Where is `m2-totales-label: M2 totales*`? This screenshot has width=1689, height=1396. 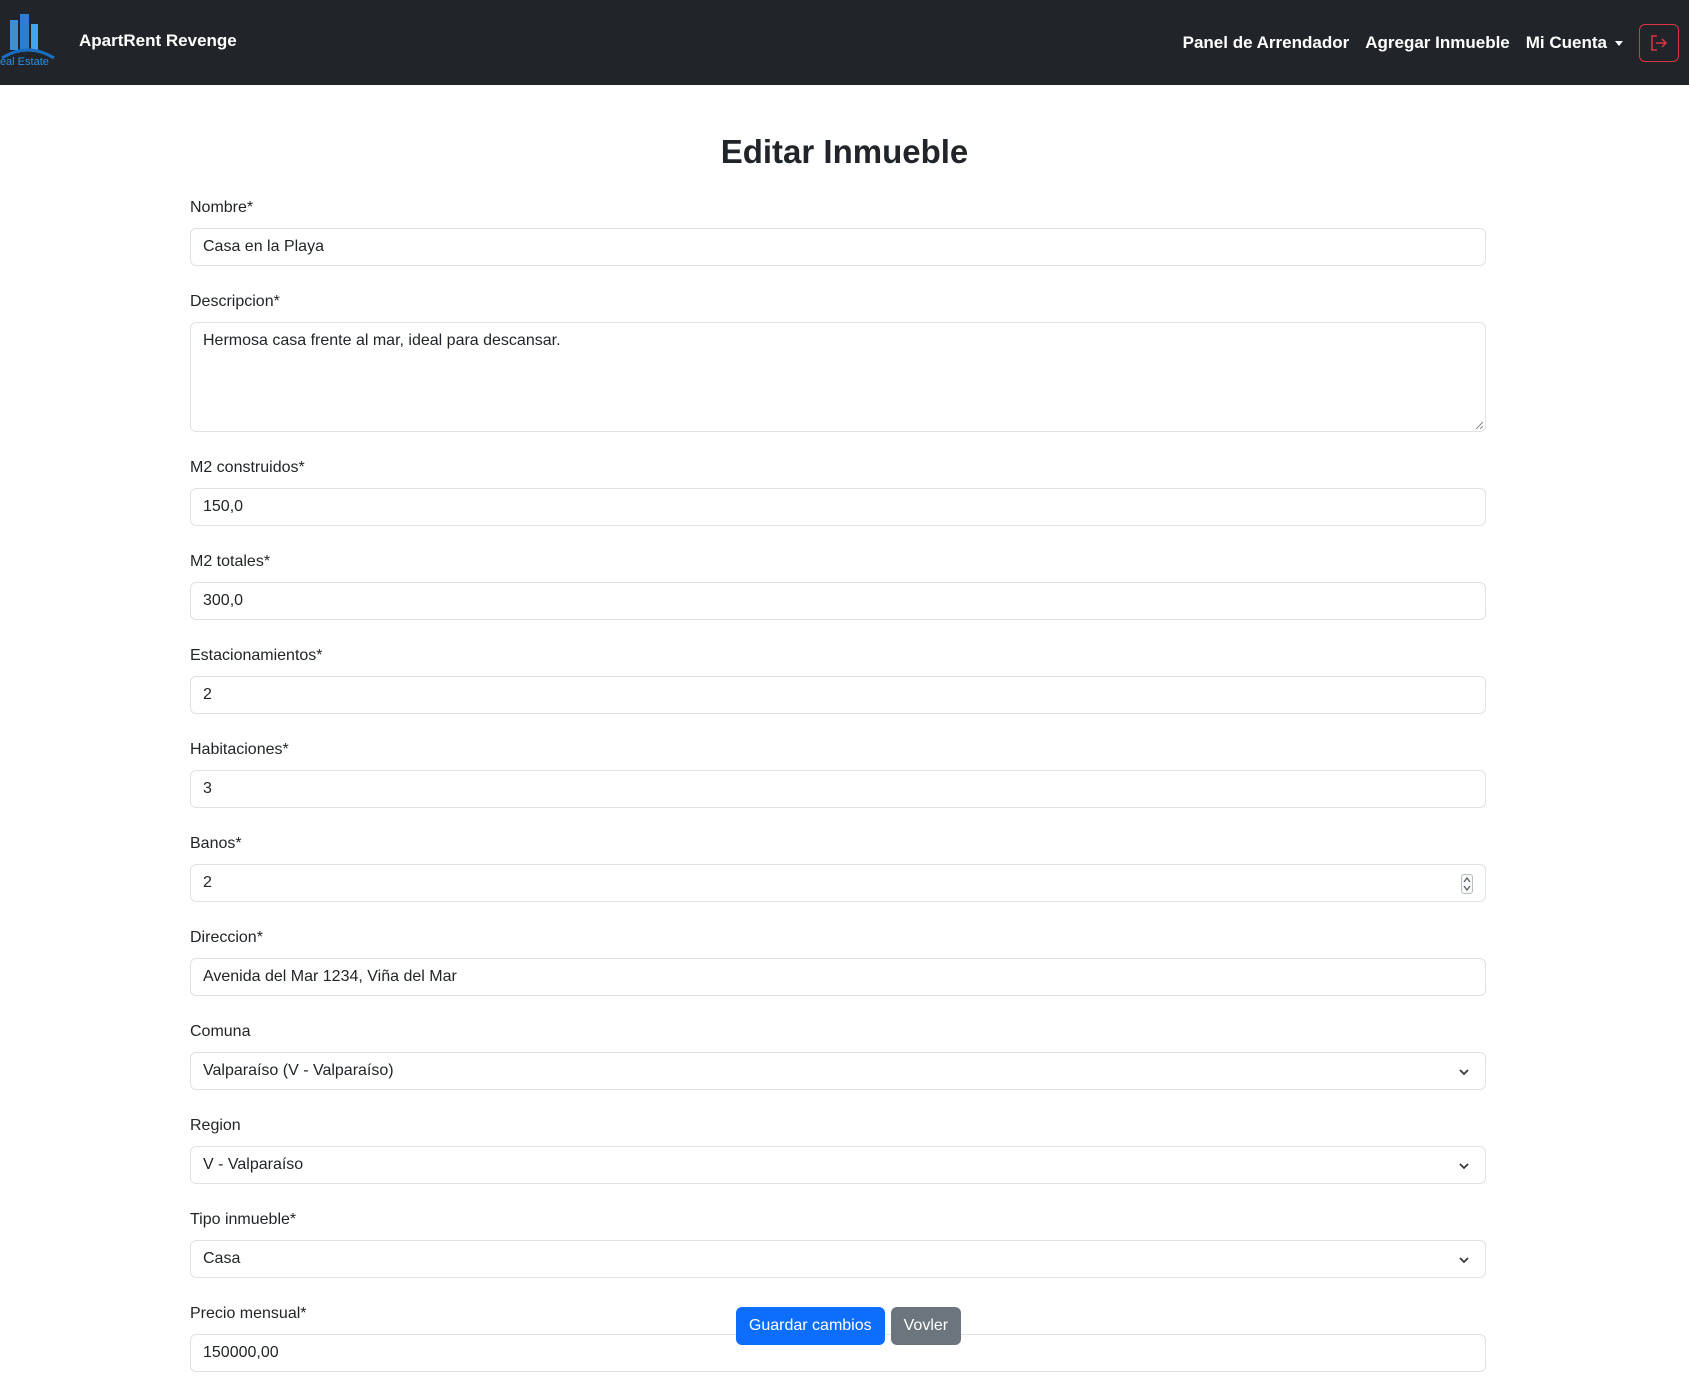 m2-totales-label: M2 totales* is located at coordinates (230, 561).